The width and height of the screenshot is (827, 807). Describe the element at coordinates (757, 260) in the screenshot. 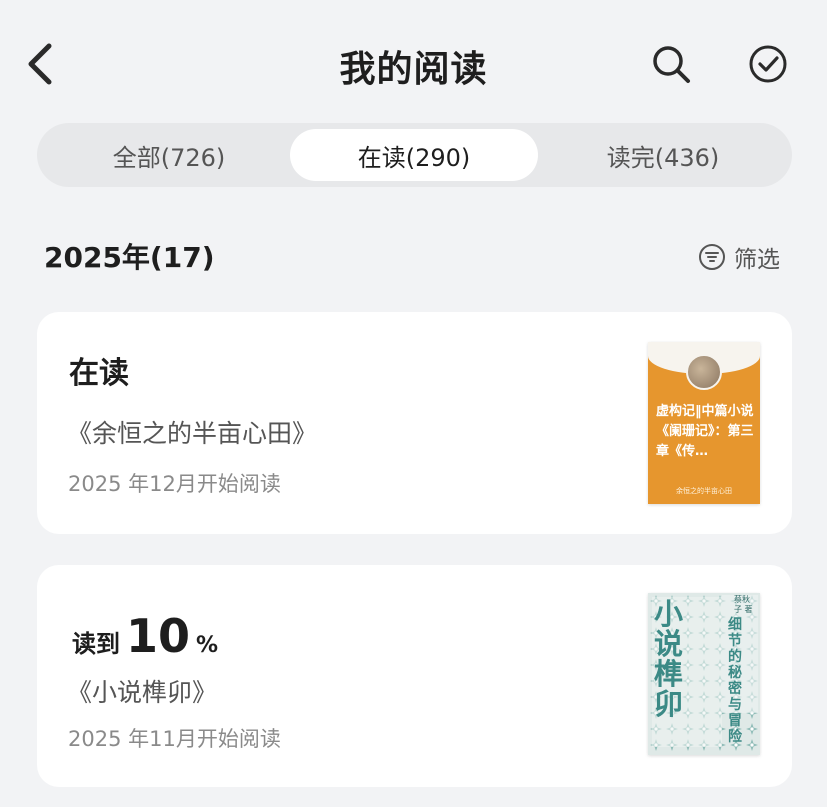

I see `filter-label: 筛选` at that location.